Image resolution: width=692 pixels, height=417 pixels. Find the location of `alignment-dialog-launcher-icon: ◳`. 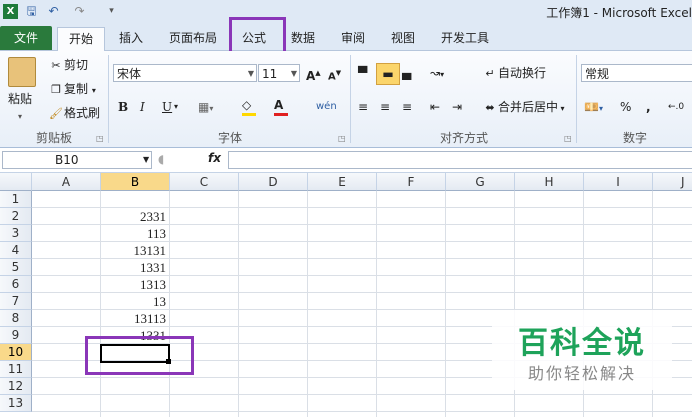

alignment-dialog-launcher-icon: ◳ is located at coordinates (568, 139).